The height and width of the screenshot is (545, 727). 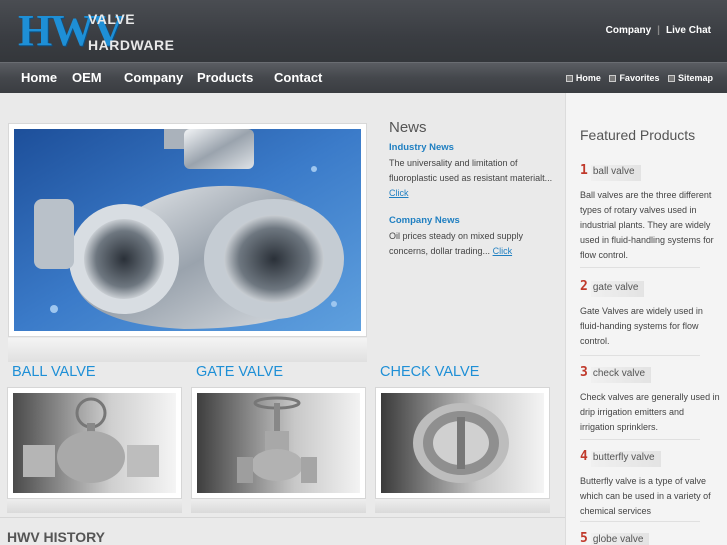 What do you see at coordinates (625, 459) in the screenshot?
I see `product-name: butterfly valve` at bounding box center [625, 459].